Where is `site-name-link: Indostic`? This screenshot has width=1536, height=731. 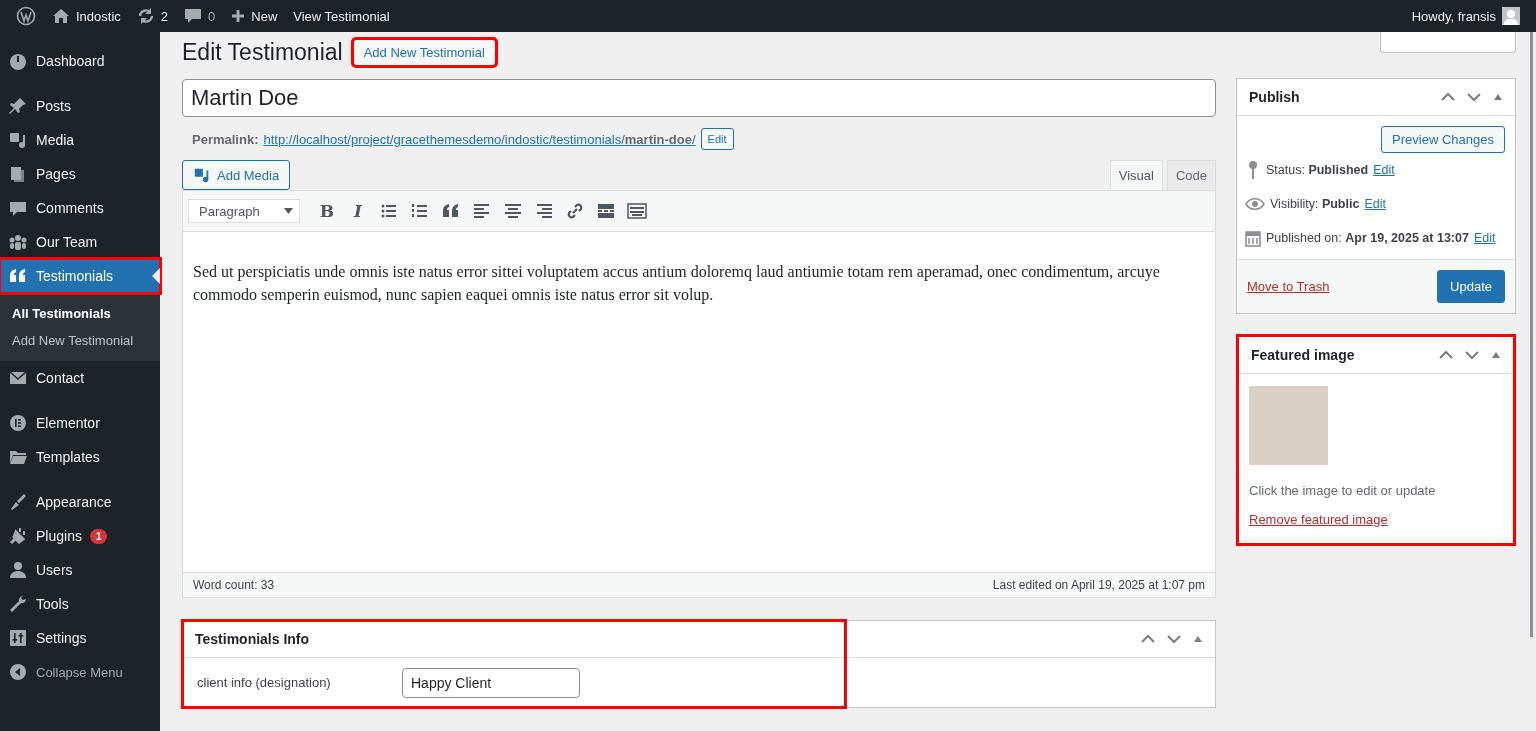
site-name-link: Indostic is located at coordinates (86, 16).